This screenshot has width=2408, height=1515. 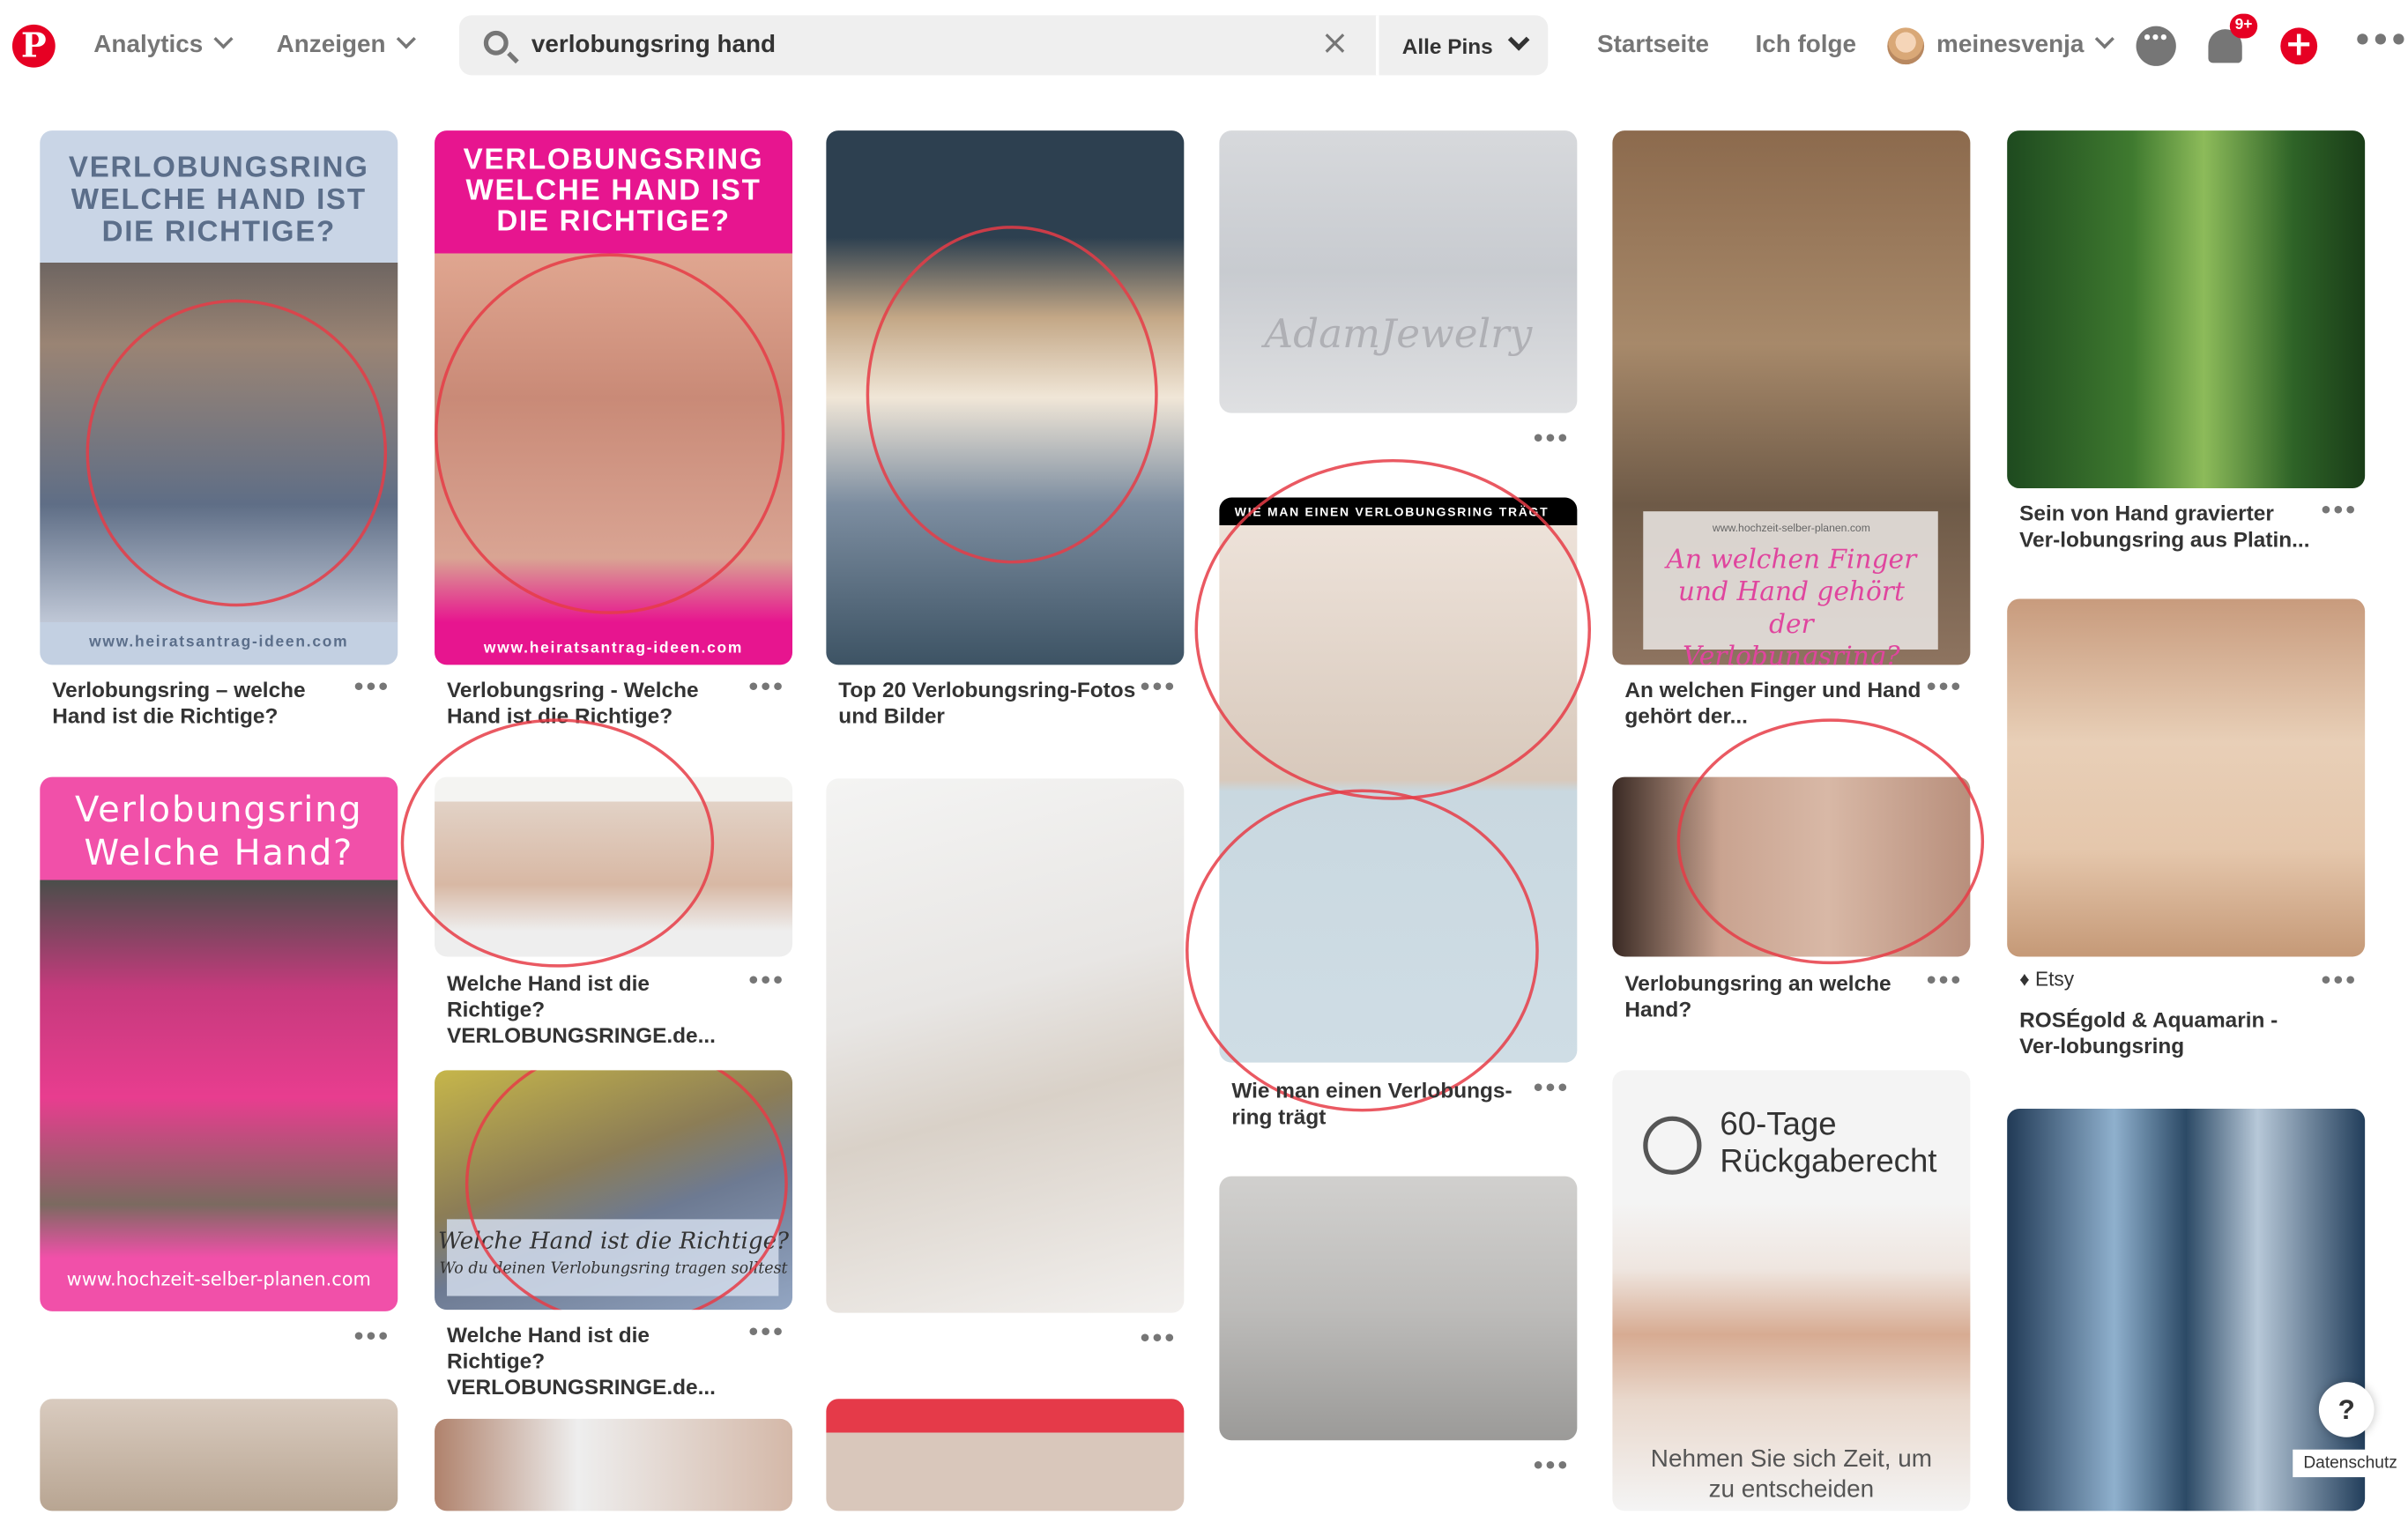 What do you see at coordinates (2350, 1463) in the screenshot?
I see `privacy-link: Datenschutz` at bounding box center [2350, 1463].